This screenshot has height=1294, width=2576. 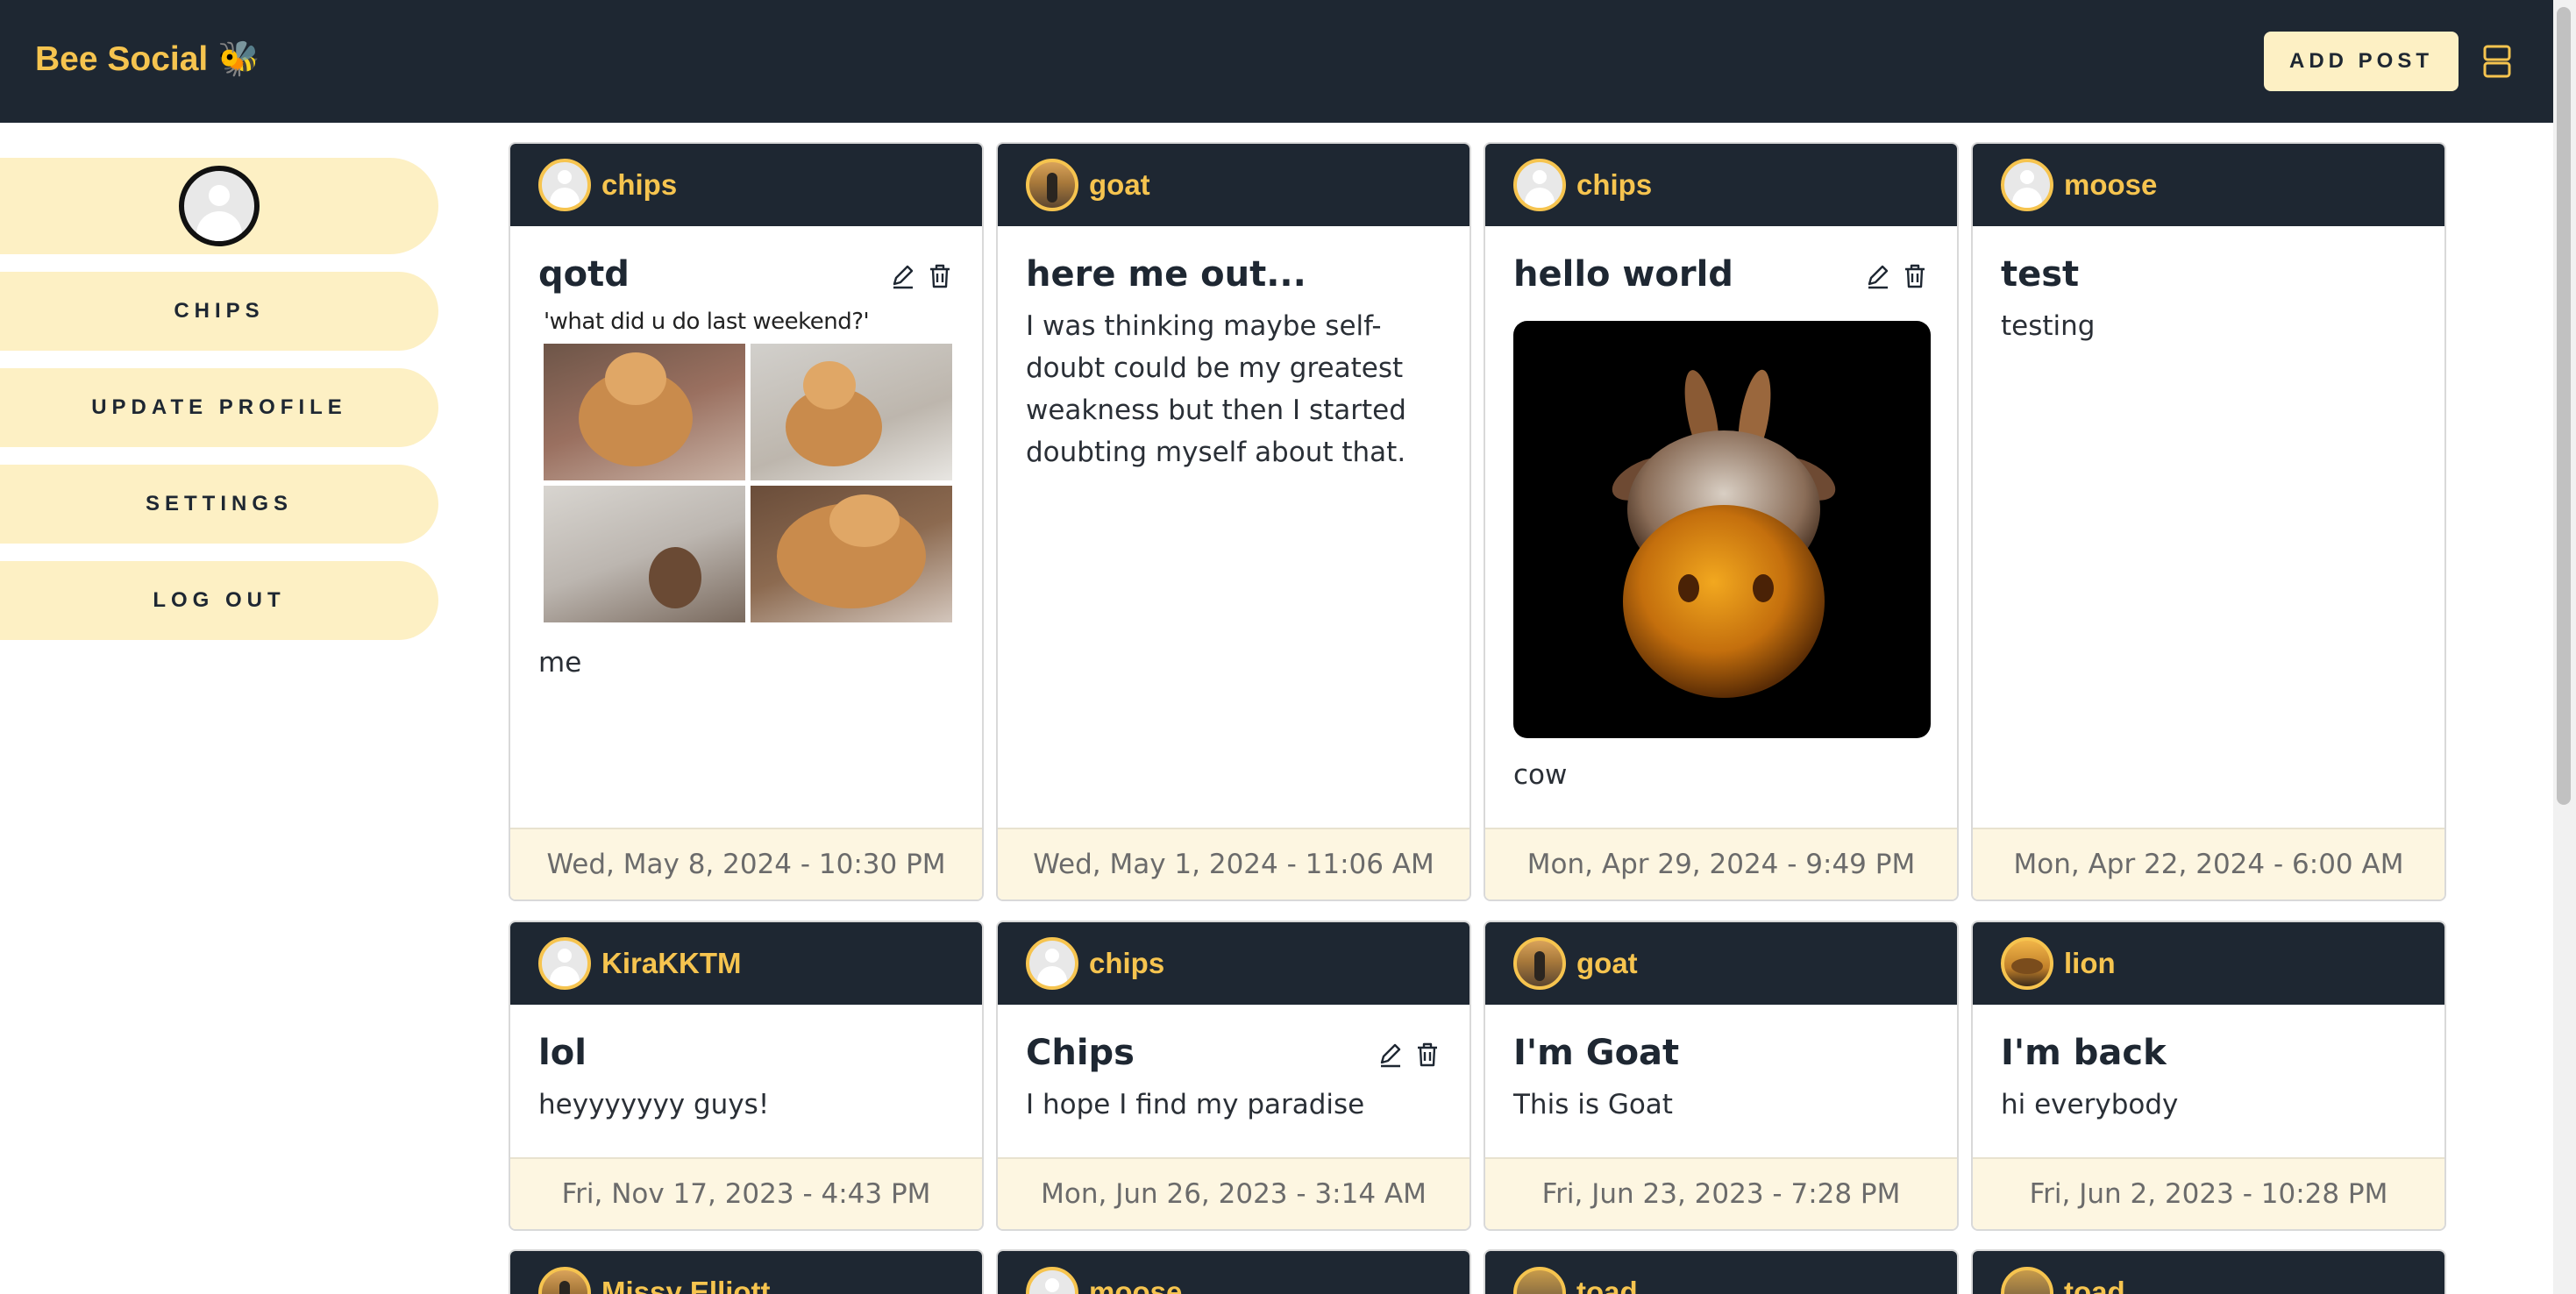 I want to click on app-brand: Bee Social 🐝, so click(x=147, y=59).